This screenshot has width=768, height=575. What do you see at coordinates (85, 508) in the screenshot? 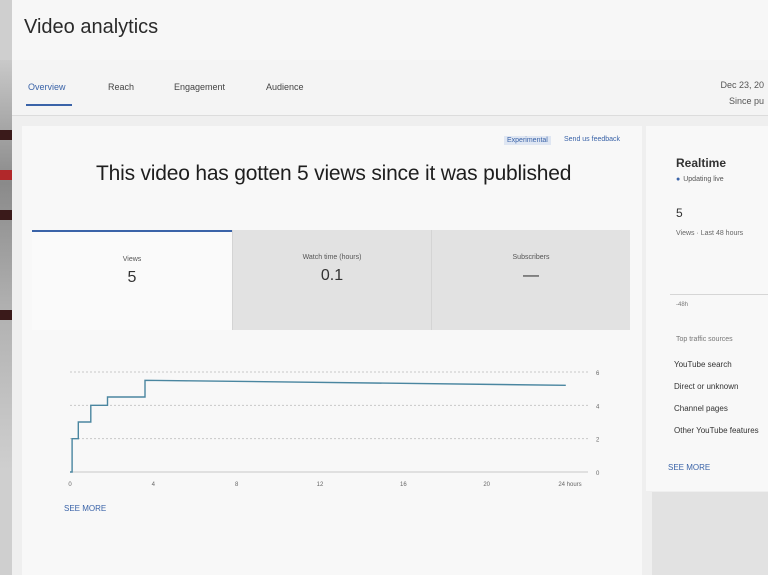
I see `see-more-button: SEE MORE` at bounding box center [85, 508].